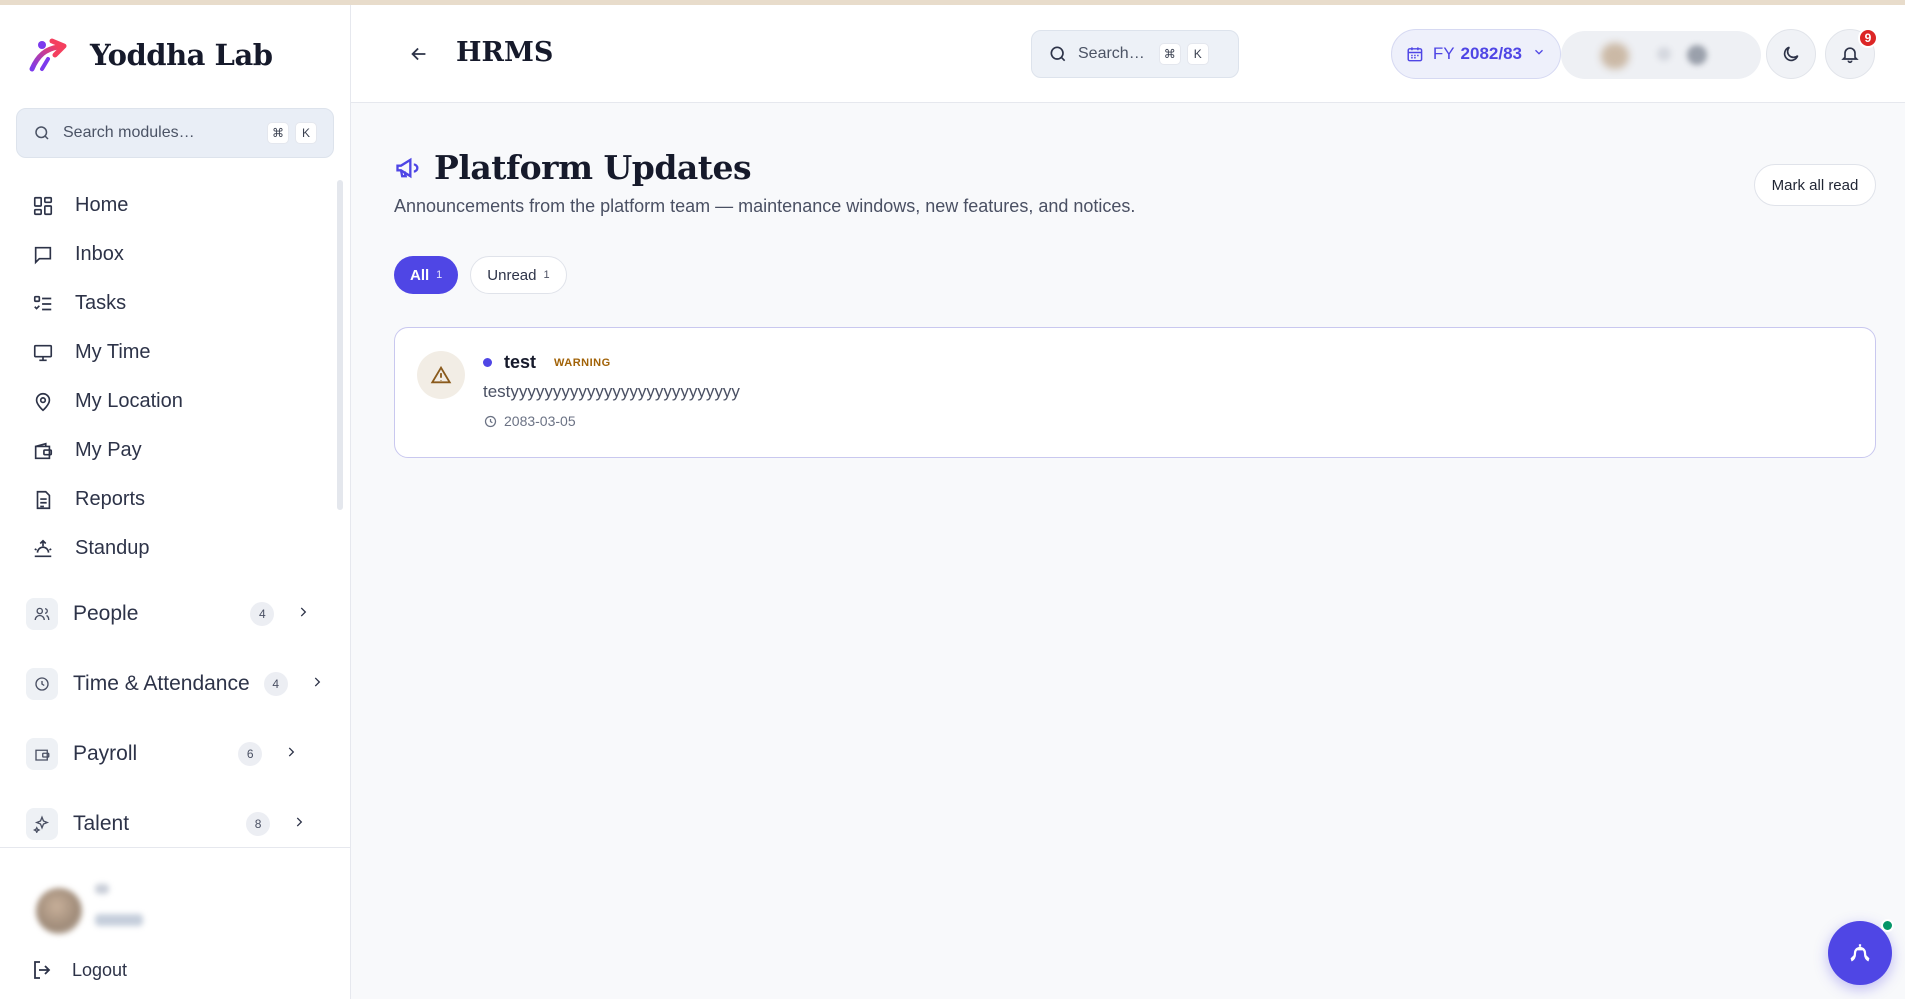 The height and width of the screenshot is (999, 1905). I want to click on assistant-fab-button, so click(1861, 952).